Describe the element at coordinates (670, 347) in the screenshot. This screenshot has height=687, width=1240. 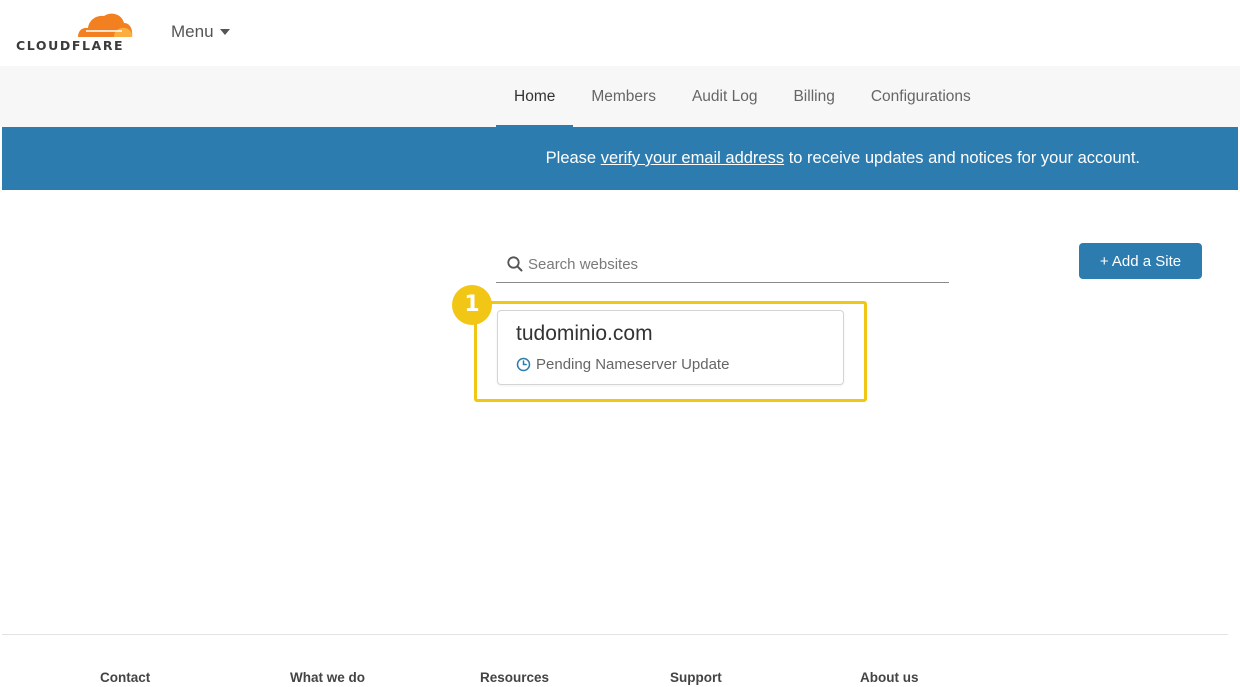
I see `site-card: tudominio.com Pending Nameserver Update` at that location.